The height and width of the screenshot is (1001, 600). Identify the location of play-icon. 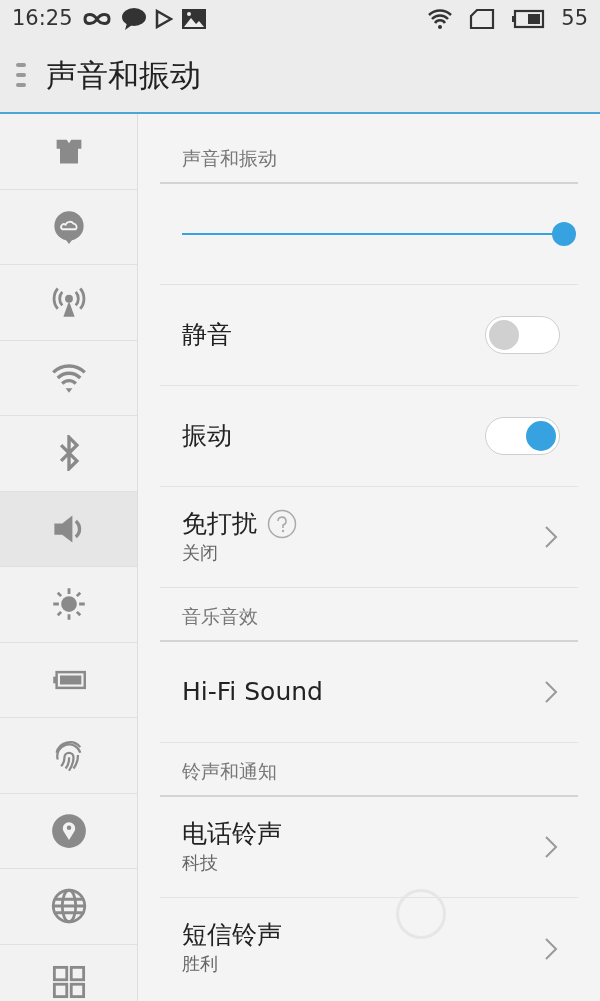
(163, 19).